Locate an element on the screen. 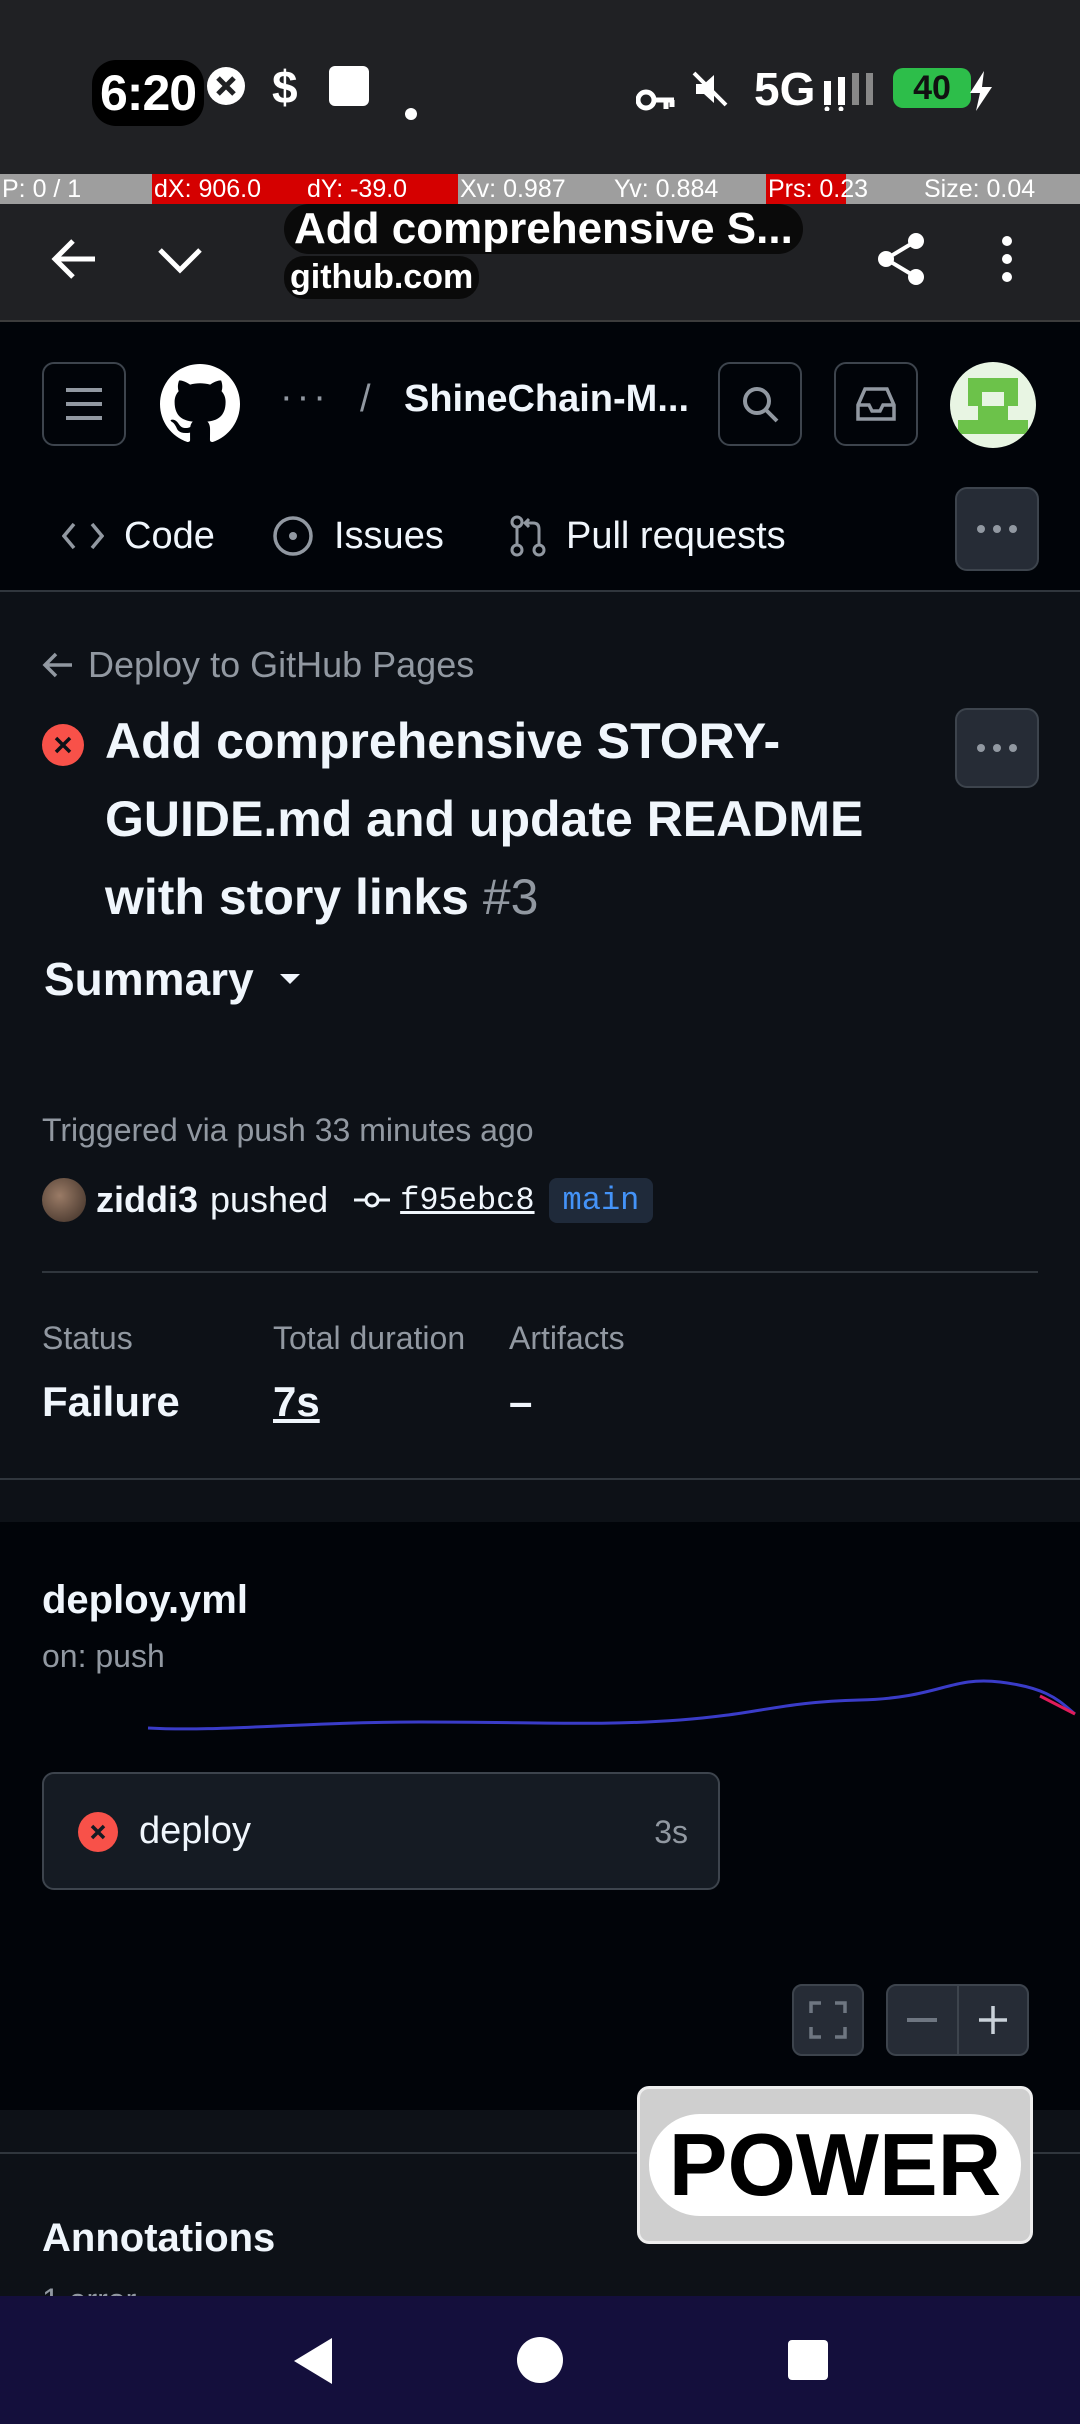 This screenshot has width=1080, height=2424. dot-icon is located at coordinates (411, 105).